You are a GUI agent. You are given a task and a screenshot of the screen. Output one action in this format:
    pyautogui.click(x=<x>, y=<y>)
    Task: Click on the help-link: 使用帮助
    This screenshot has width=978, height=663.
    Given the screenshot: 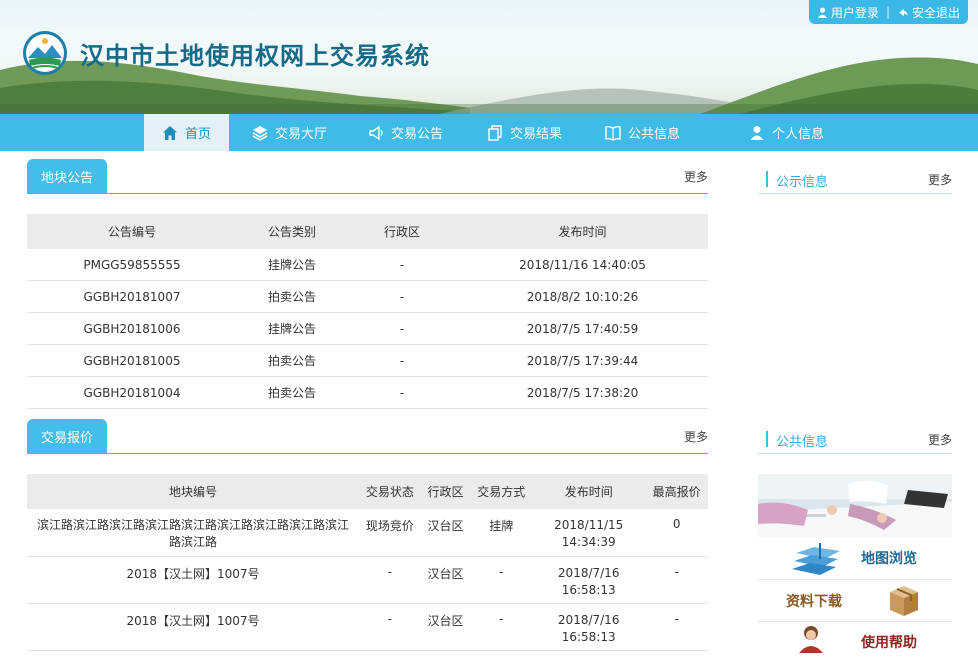 What is the action you would take?
    pyautogui.click(x=855, y=642)
    